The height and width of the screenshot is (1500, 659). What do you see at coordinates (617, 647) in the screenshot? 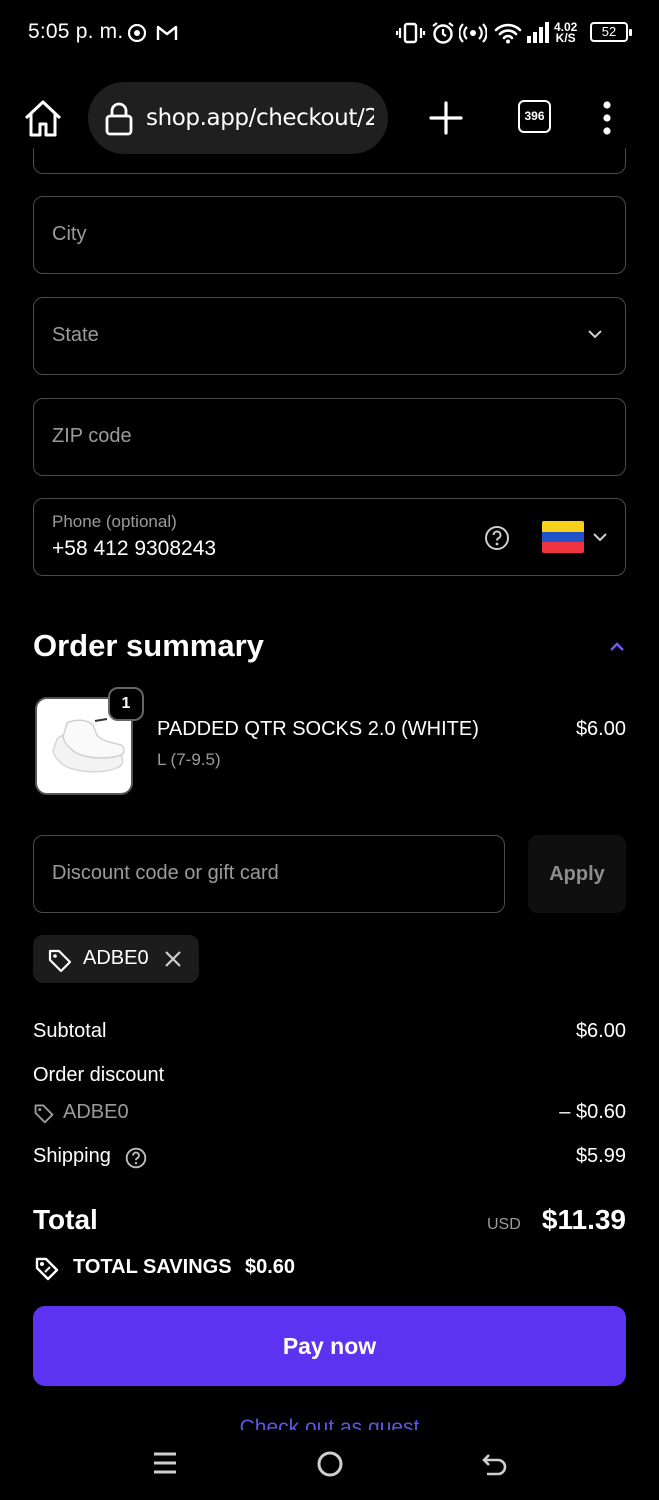
I see `chevron-up-icon` at bounding box center [617, 647].